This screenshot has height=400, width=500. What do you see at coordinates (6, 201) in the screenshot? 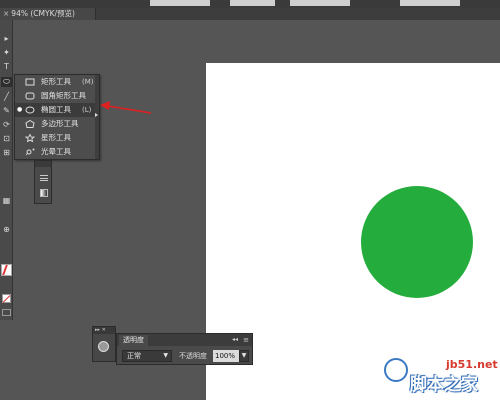
I see `graph-icon: ▦` at bounding box center [6, 201].